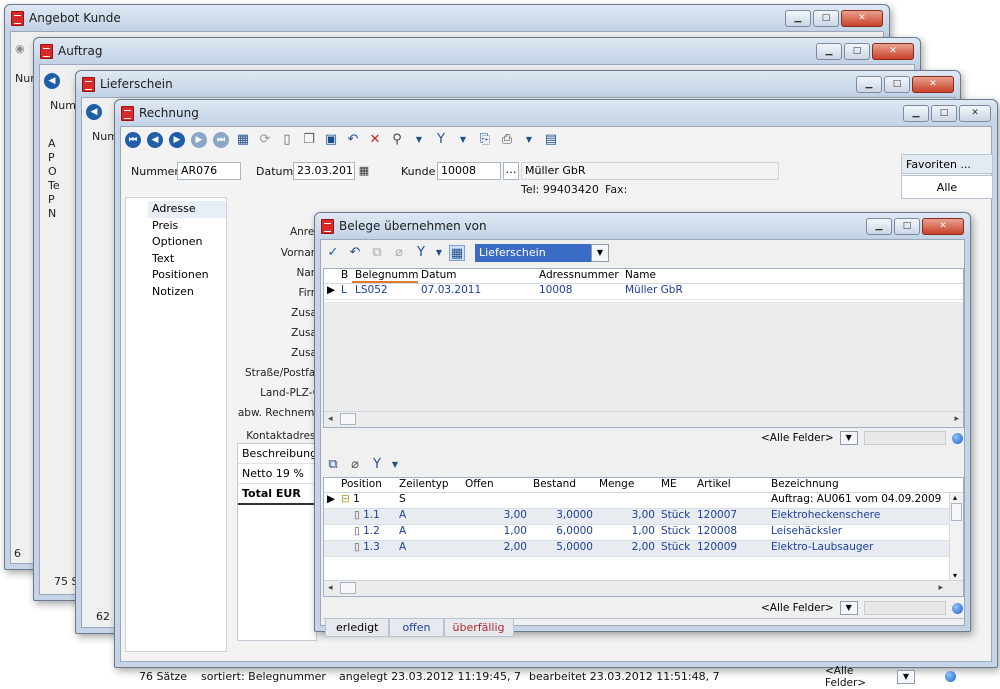 The height and width of the screenshot is (689, 1000). What do you see at coordinates (643, 292) in the screenshot?
I see `table-row: ▶ L LS052 07.03.2011 10008 Müller GbR` at bounding box center [643, 292].